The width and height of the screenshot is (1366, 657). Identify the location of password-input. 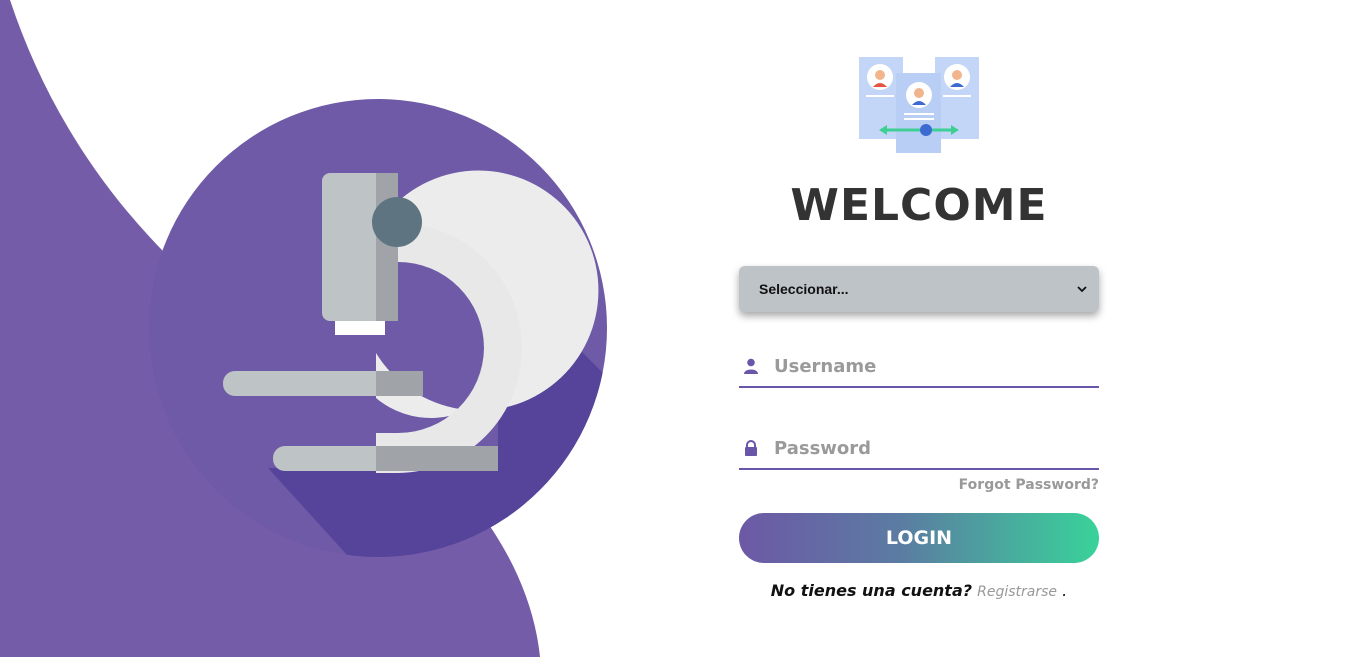
(934, 448).